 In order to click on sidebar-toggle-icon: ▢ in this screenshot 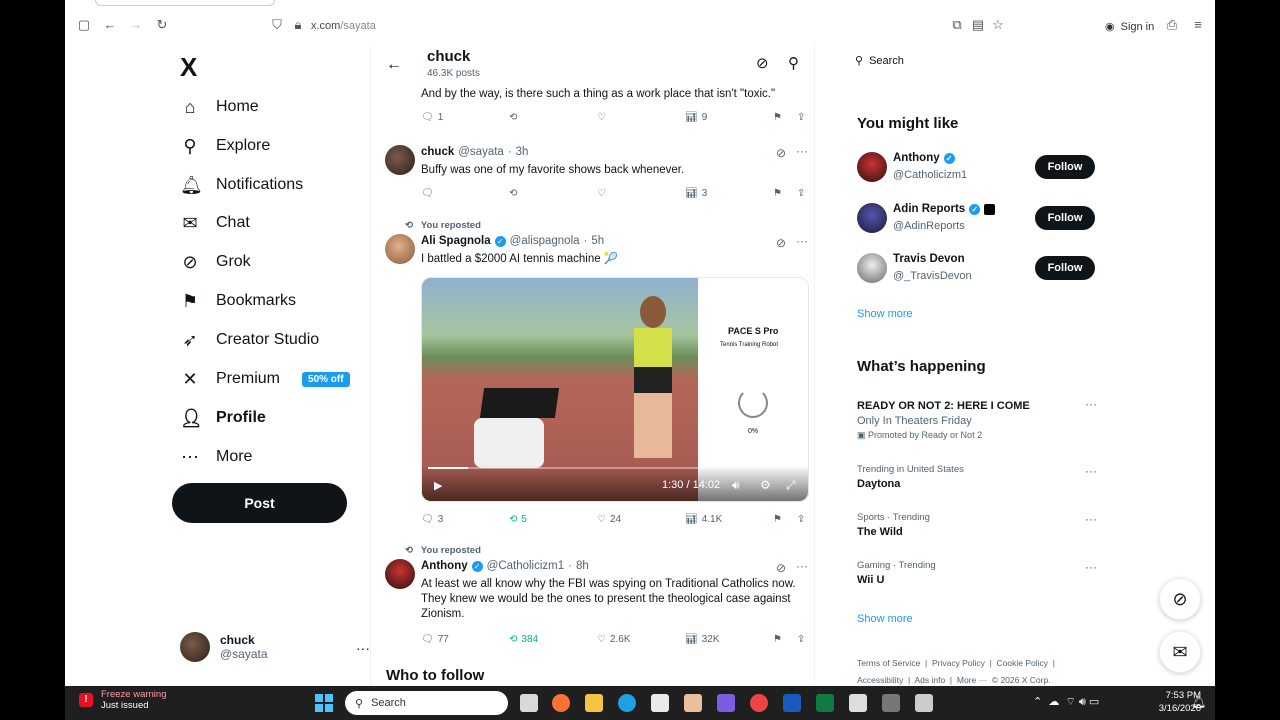, I will do `click(84, 25)`.